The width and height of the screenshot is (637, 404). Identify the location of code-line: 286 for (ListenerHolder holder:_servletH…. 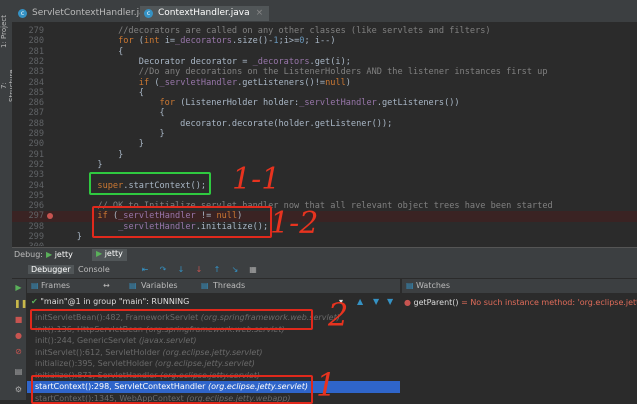
(324, 103).